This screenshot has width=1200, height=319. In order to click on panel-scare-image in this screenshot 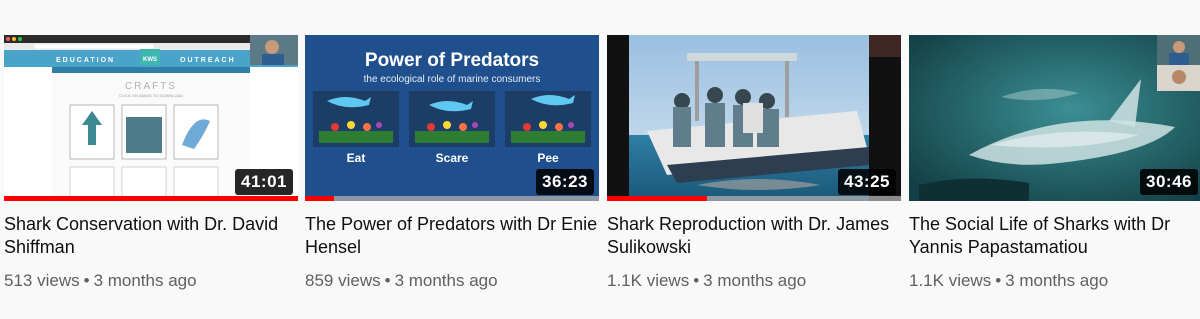, I will do `click(452, 119)`.